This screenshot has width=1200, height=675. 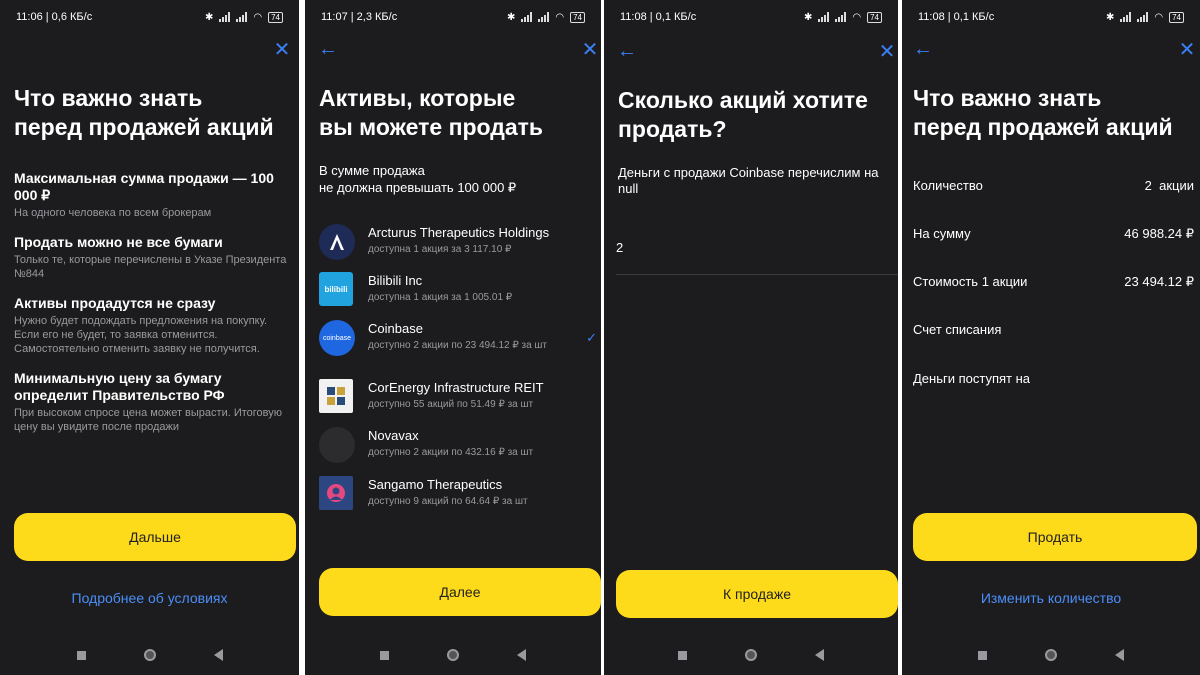 I want to click on asset-name: Bilibili Inc, so click(x=395, y=280).